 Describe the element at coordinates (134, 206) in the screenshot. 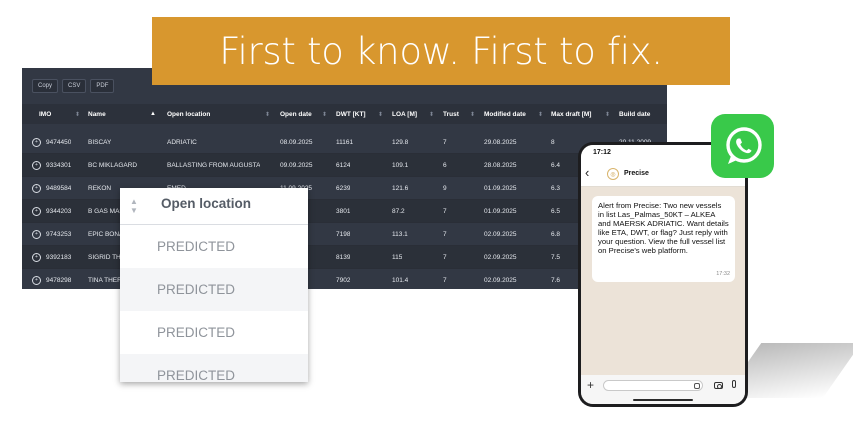

I see `sort-arrows-icon: ▲ ▼` at that location.